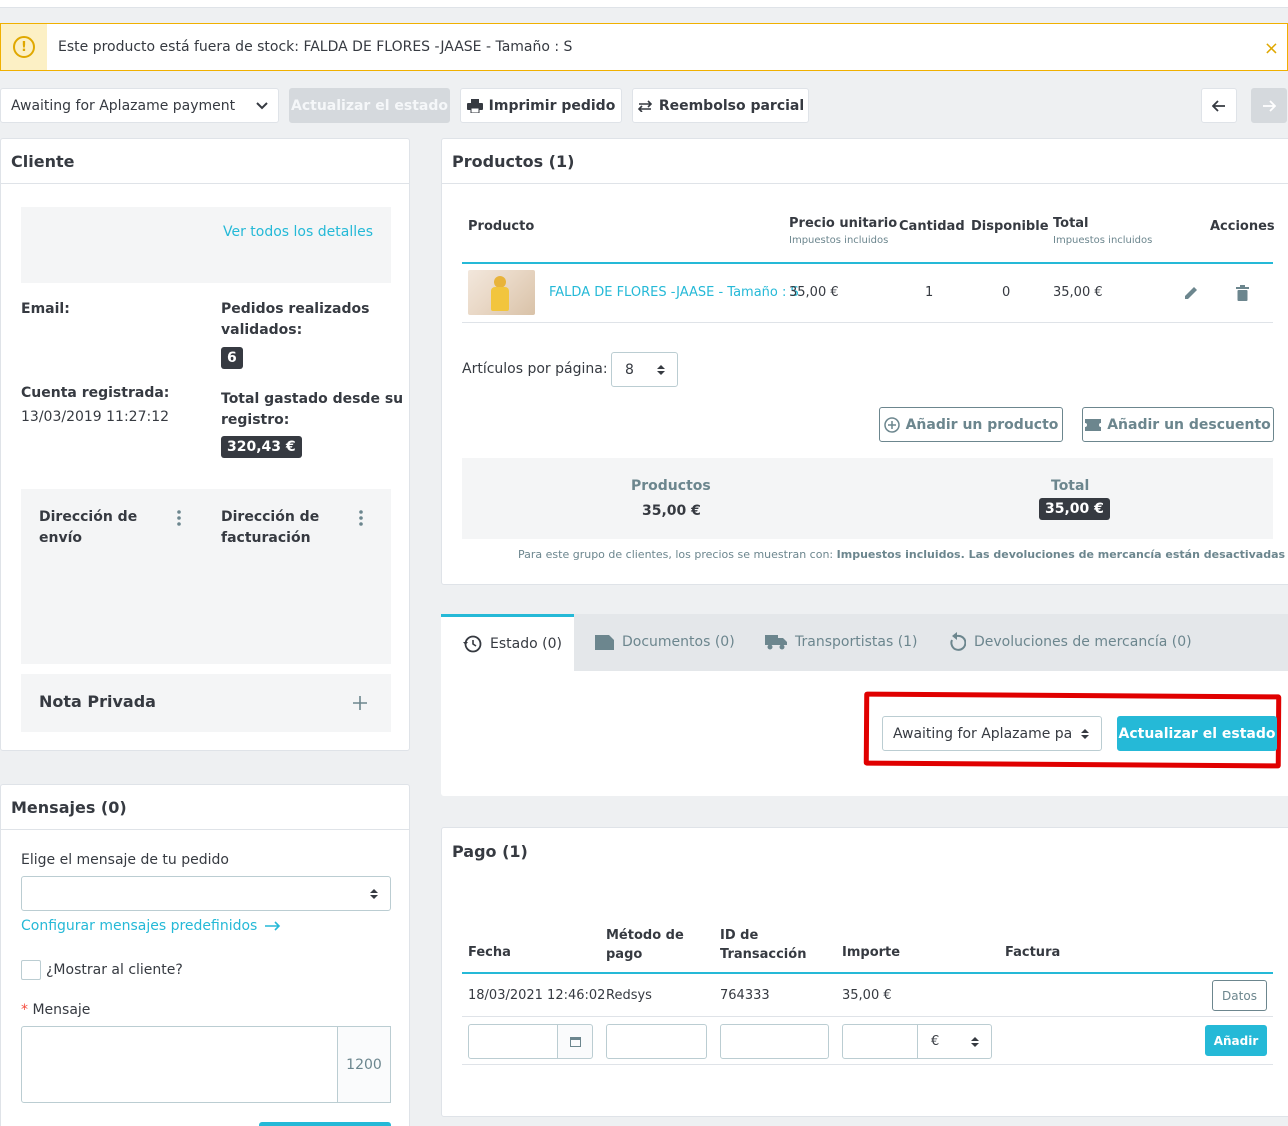 The height and width of the screenshot is (1126, 1288). What do you see at coordinates (262, 105) in the screenshot?
I see `chevron-down-icon` at bounding box center [262, 105].